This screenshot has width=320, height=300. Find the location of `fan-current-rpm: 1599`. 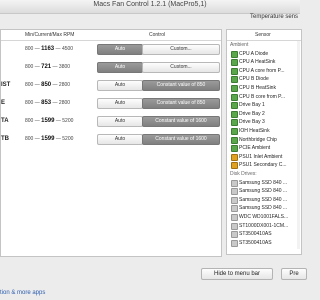

fan-current-rpm: 1599 is located at coordinates (48, 121).